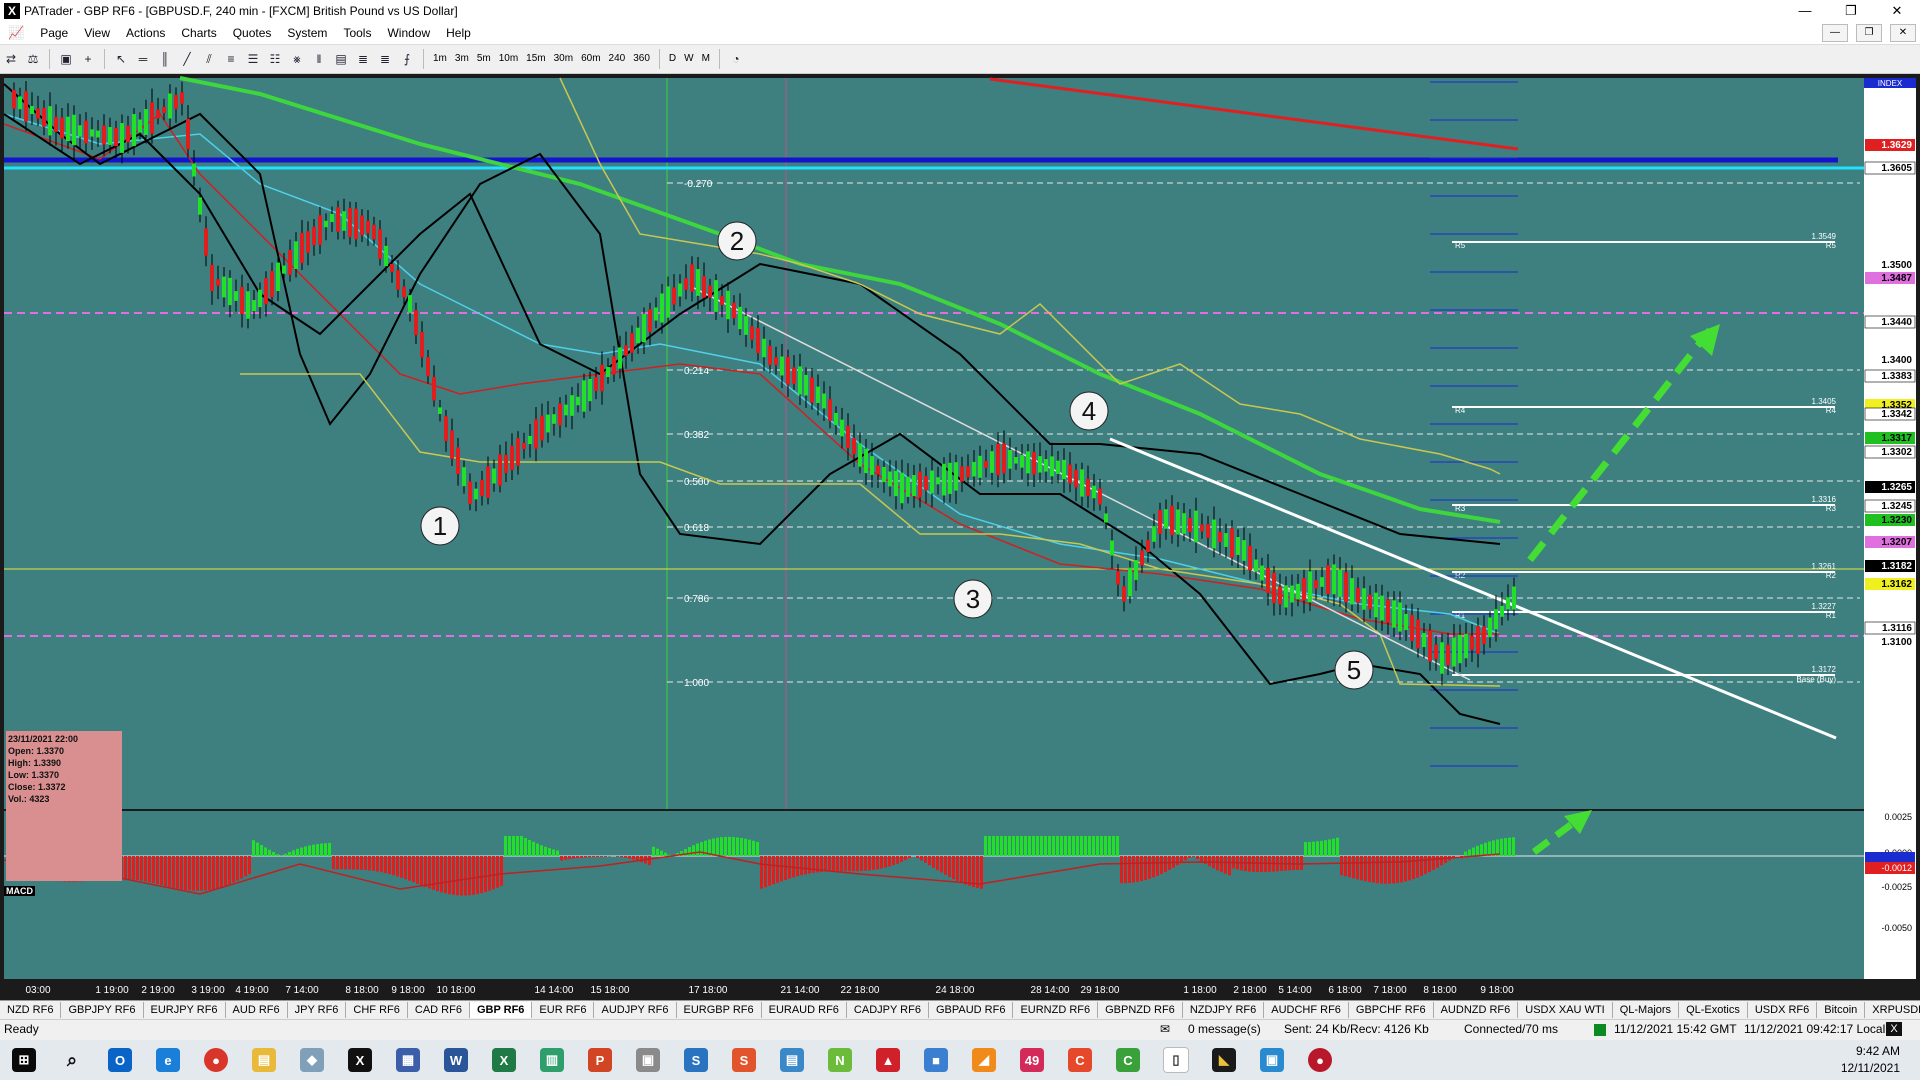 This screenshot has width=1920, height=1080. I want to click on symbol-tab: AUDJPY RF6, so click(635, 1010).